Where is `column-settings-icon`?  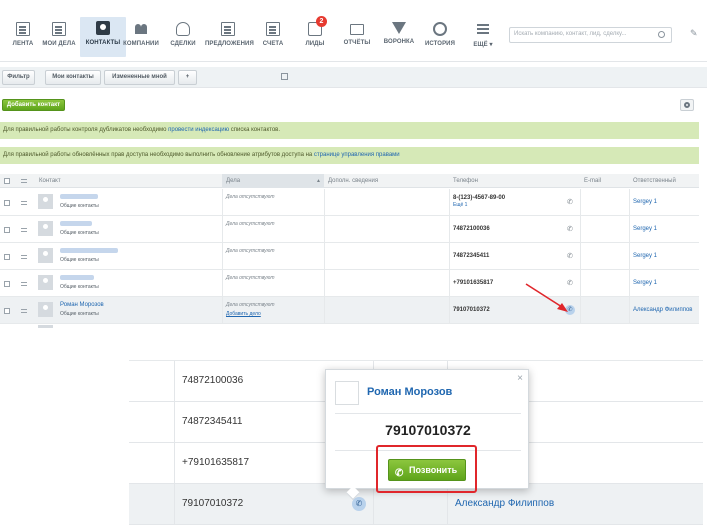 column-settings-icon is located at coordinates (24, 181).